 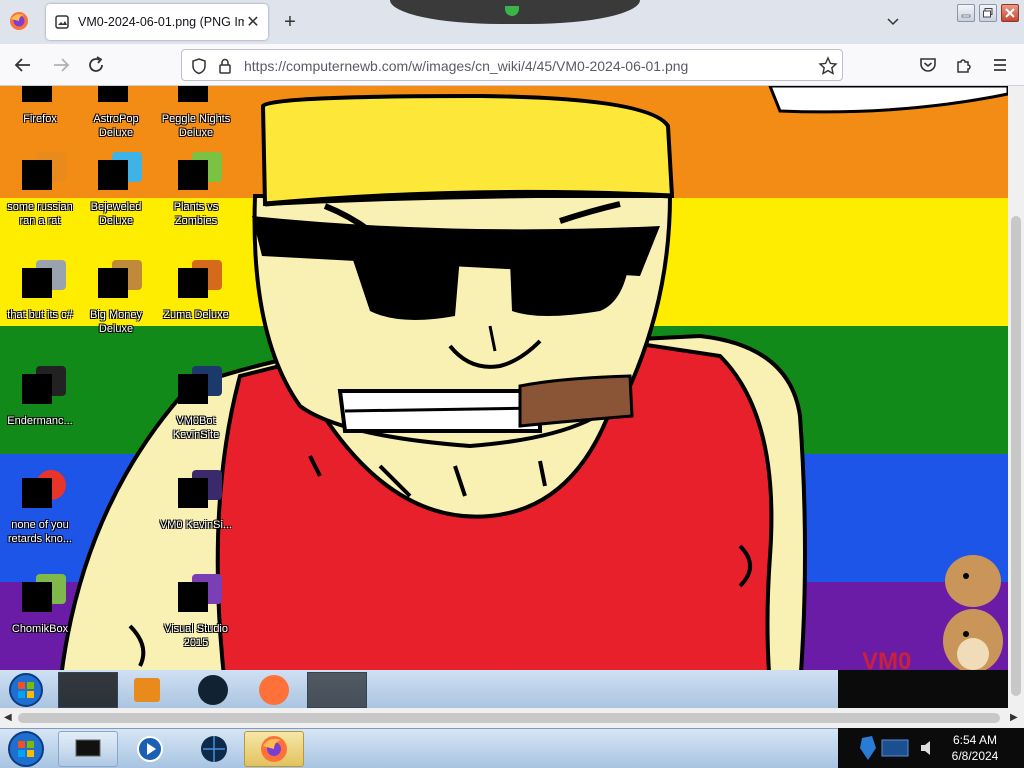 What do you see at coordinates (62, 22) in the screenshot?
I see `image-file-icon` at bounding box center [62, 22].